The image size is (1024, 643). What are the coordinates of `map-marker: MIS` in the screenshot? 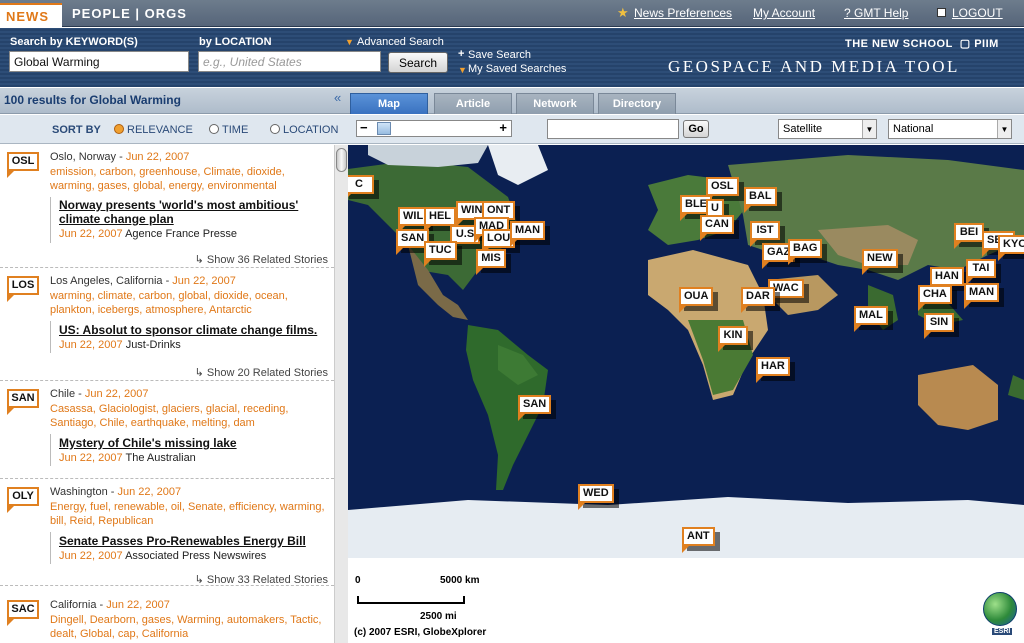 It's located at (491, 262).